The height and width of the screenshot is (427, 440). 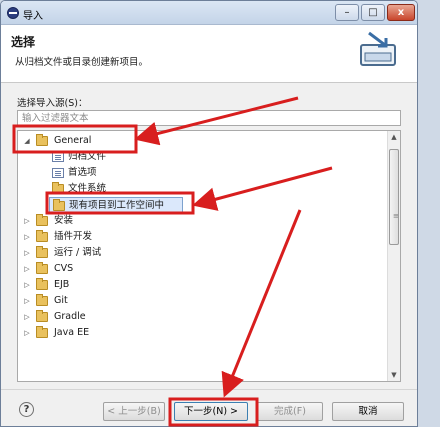 What do you see at coordinates (52, 103) in the screenshot?
I see `import-source-label: 选择导入源(S)：` at bounding box center [52, 103].